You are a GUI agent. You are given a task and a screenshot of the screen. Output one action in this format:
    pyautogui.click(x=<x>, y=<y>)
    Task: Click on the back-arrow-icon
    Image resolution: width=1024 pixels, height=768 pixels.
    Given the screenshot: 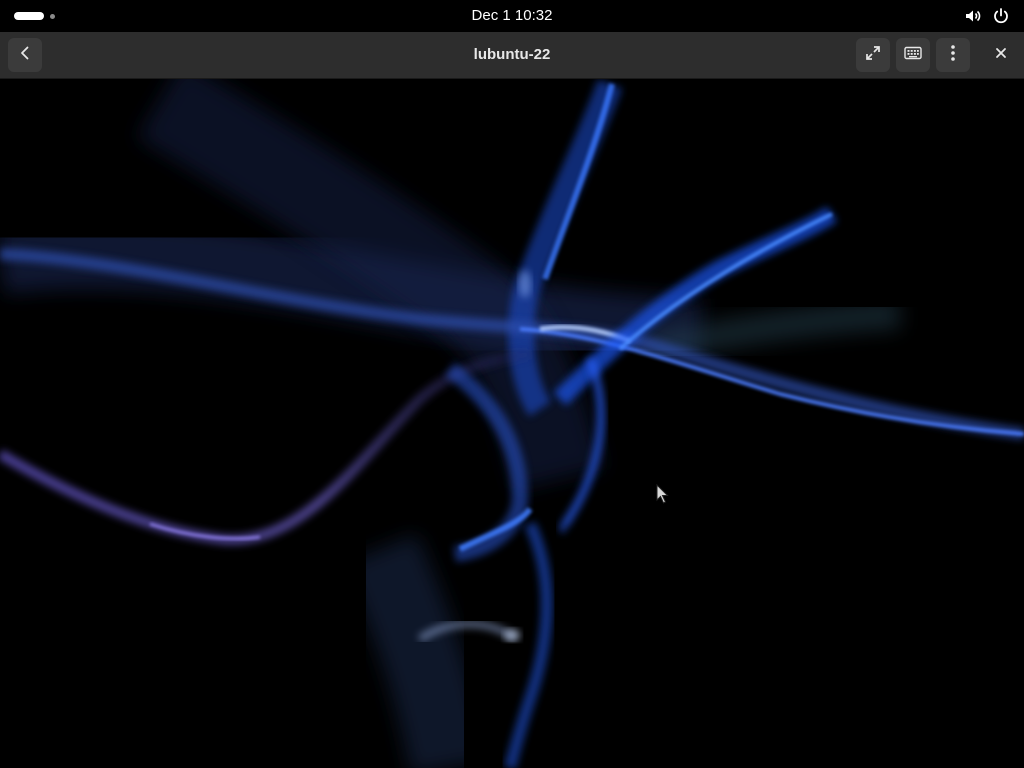 What is the action you would take?
    pyautogui.click(x=25, y=55)
    